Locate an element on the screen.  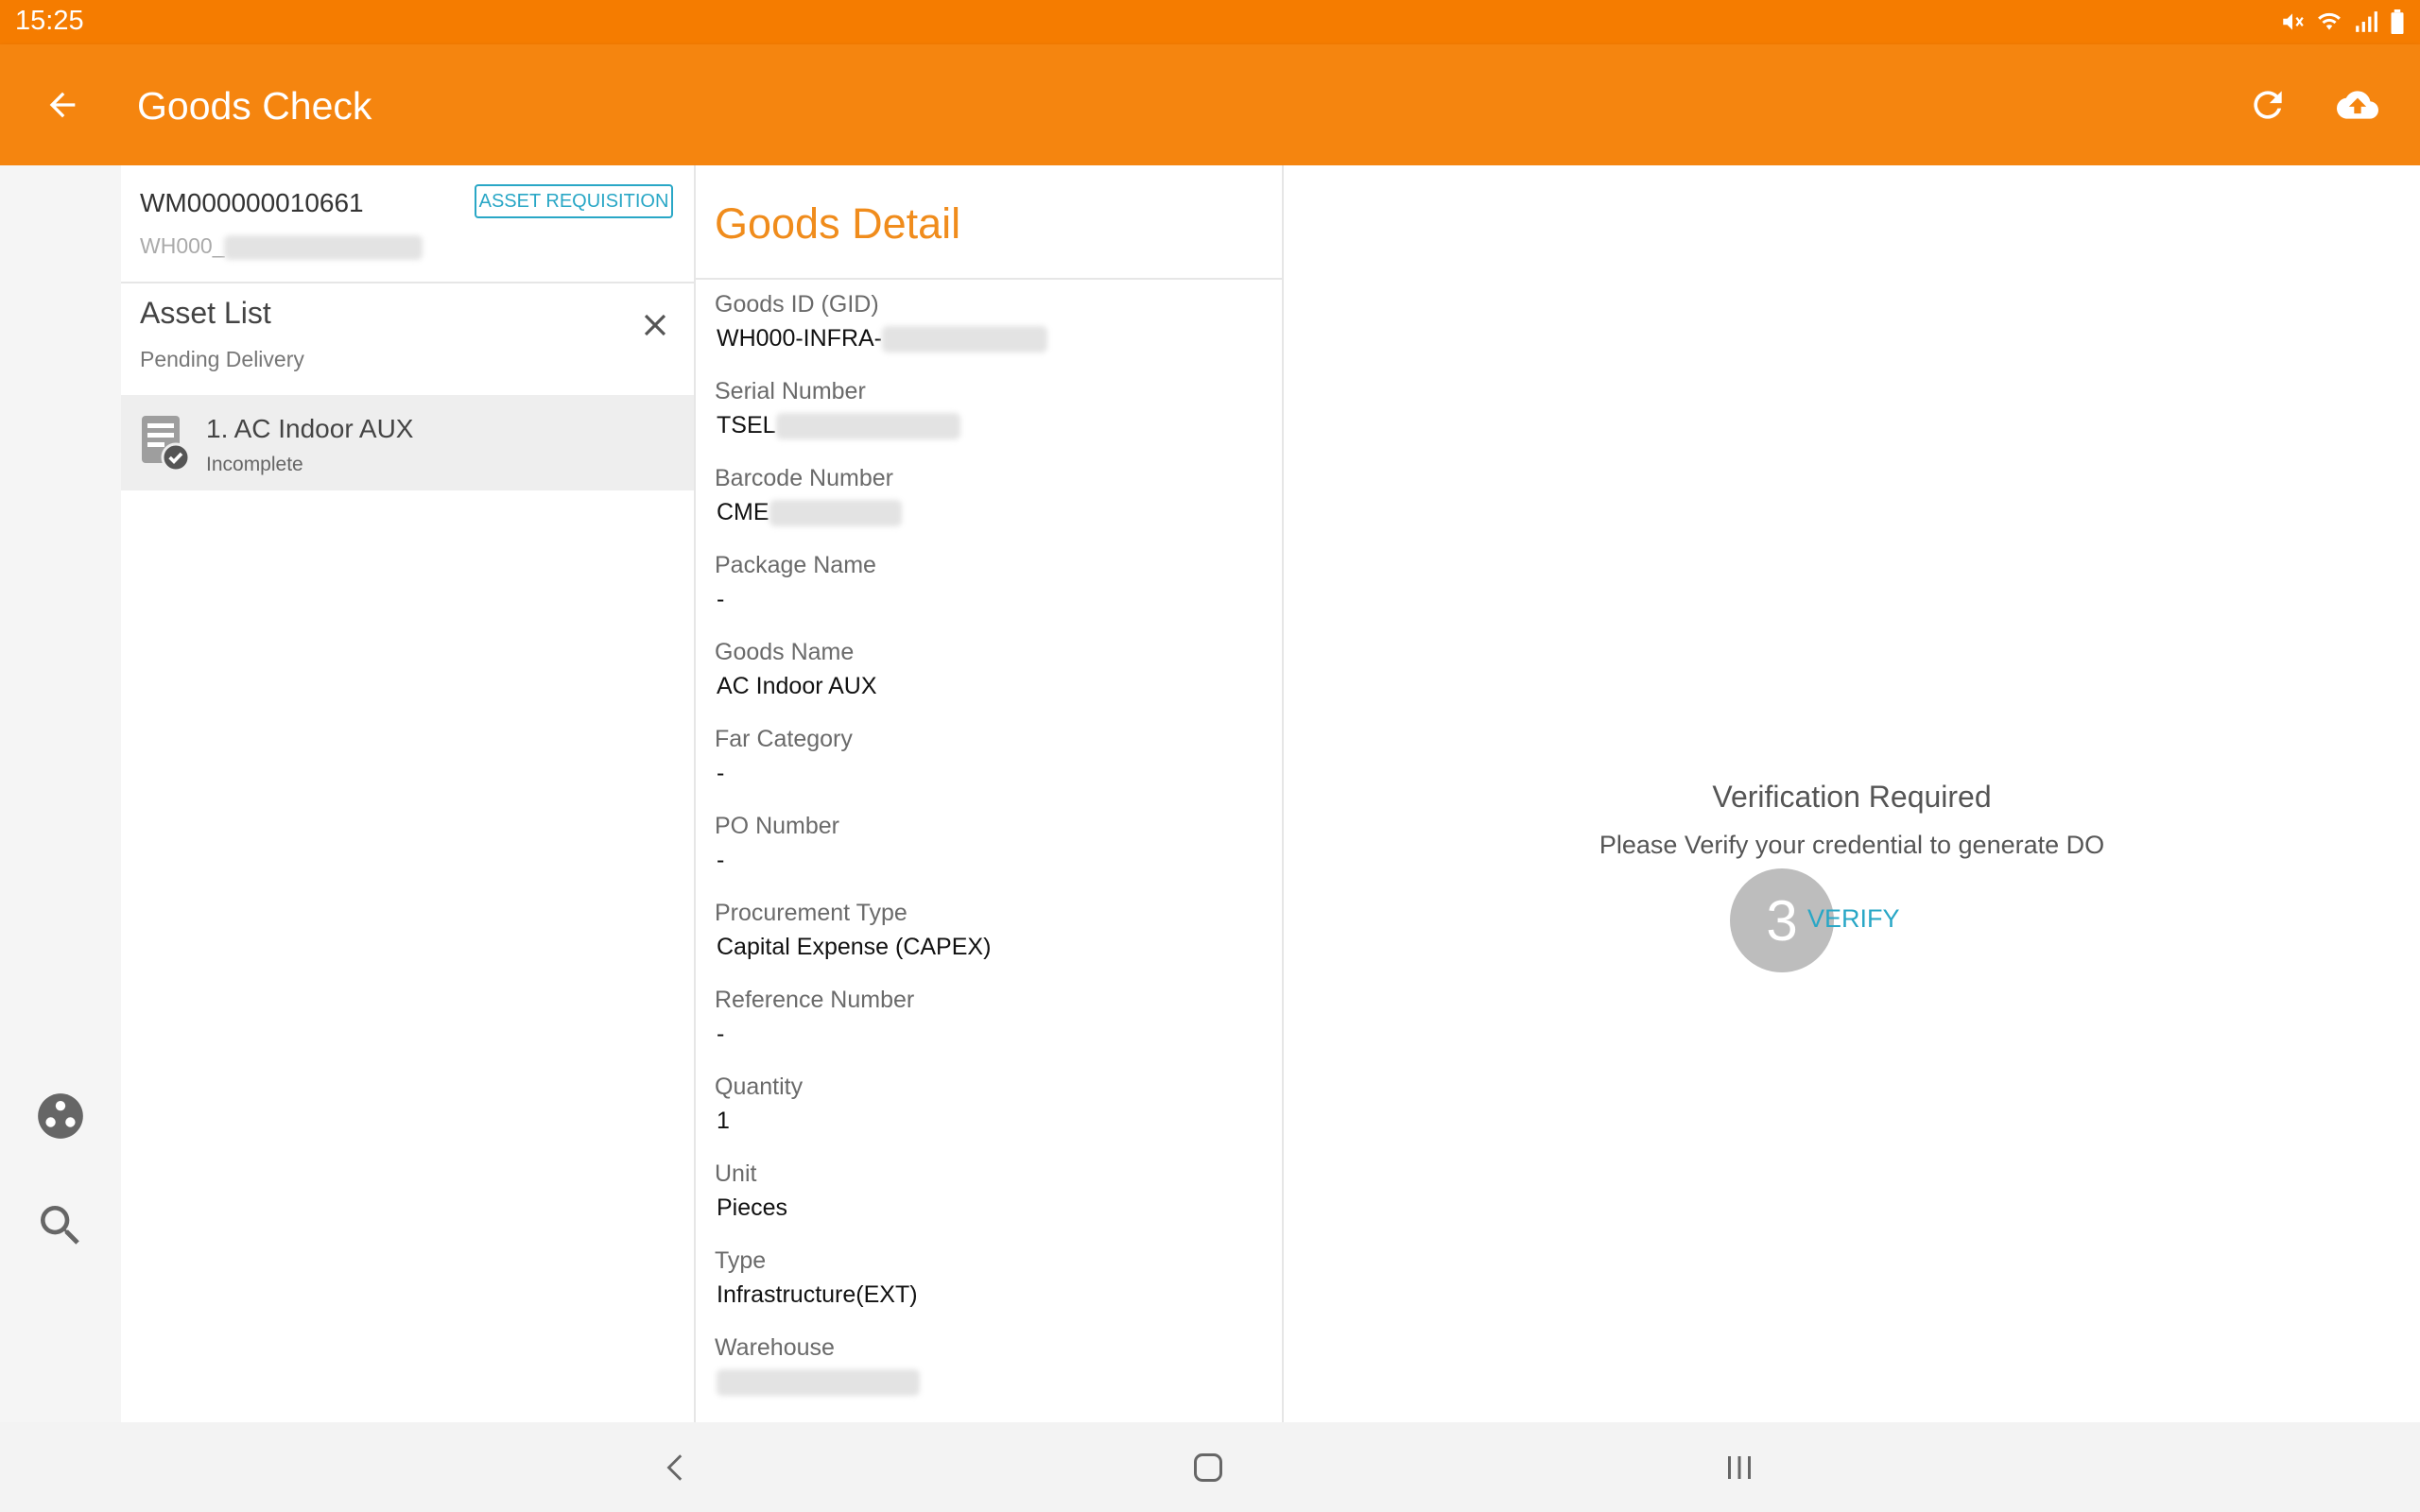
refresh-button is located at coordinates (2267, 104).